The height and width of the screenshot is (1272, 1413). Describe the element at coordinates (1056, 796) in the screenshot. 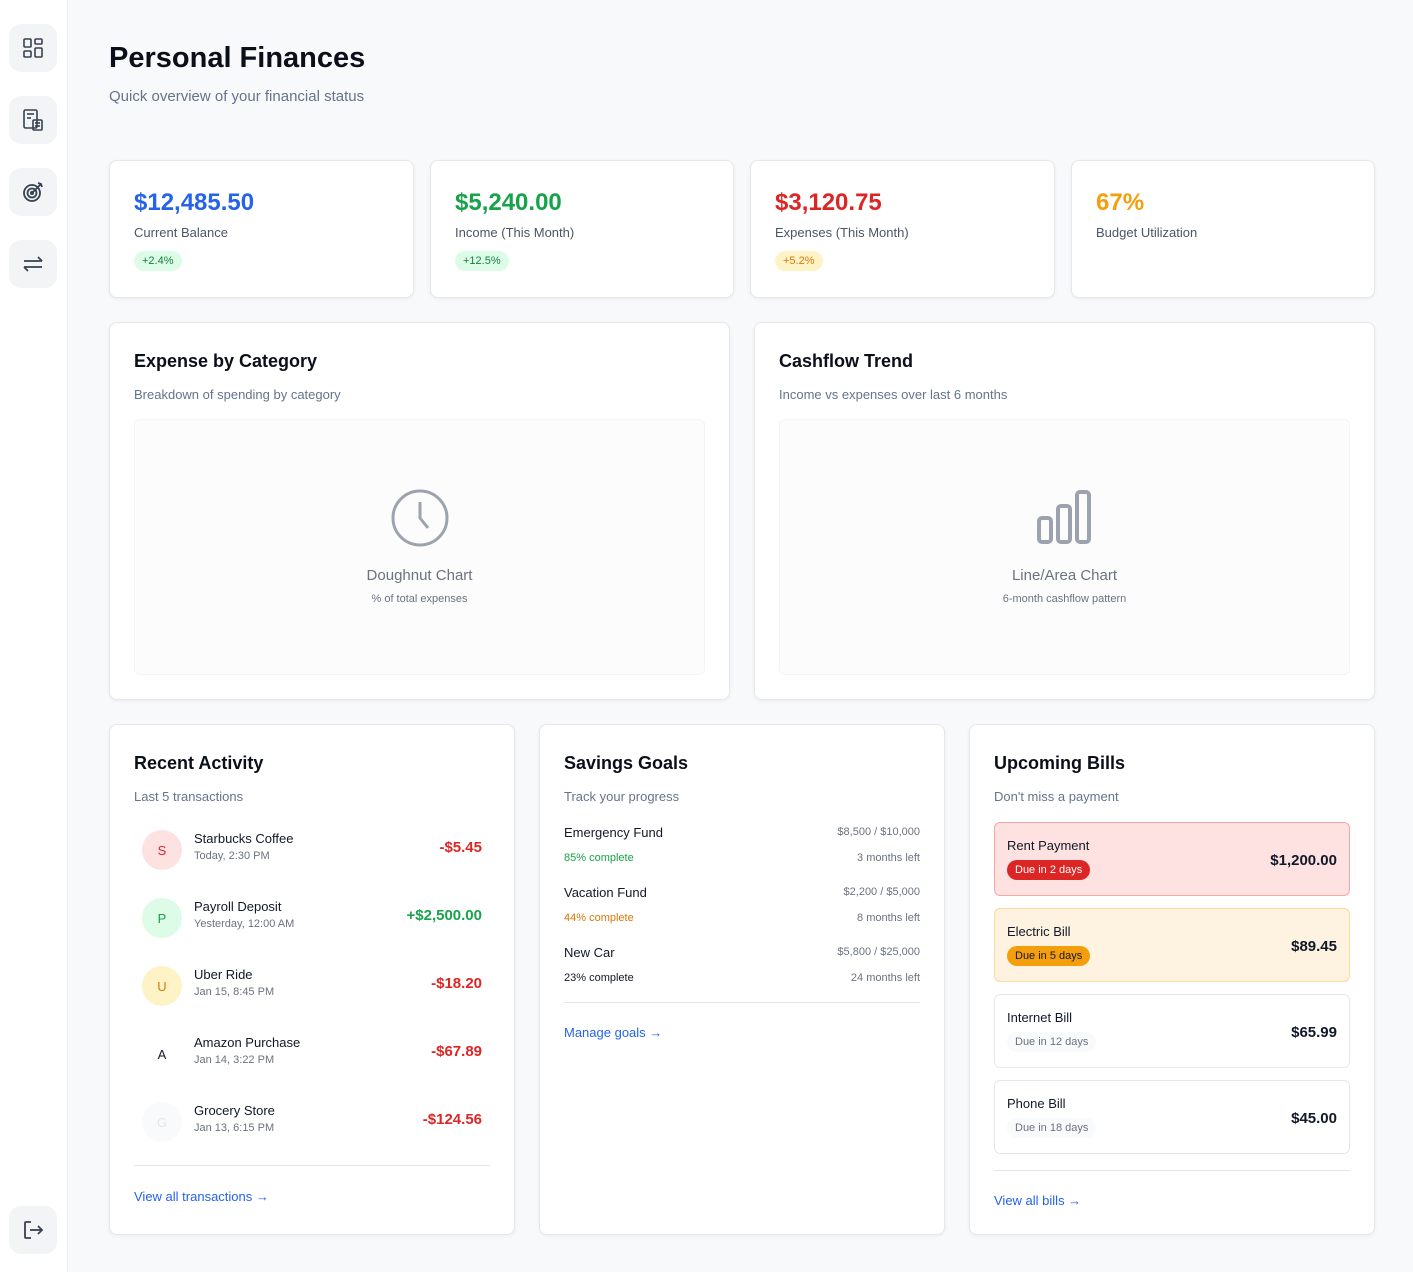

I see `card-subtitle: Don't miss a payment` at that location.